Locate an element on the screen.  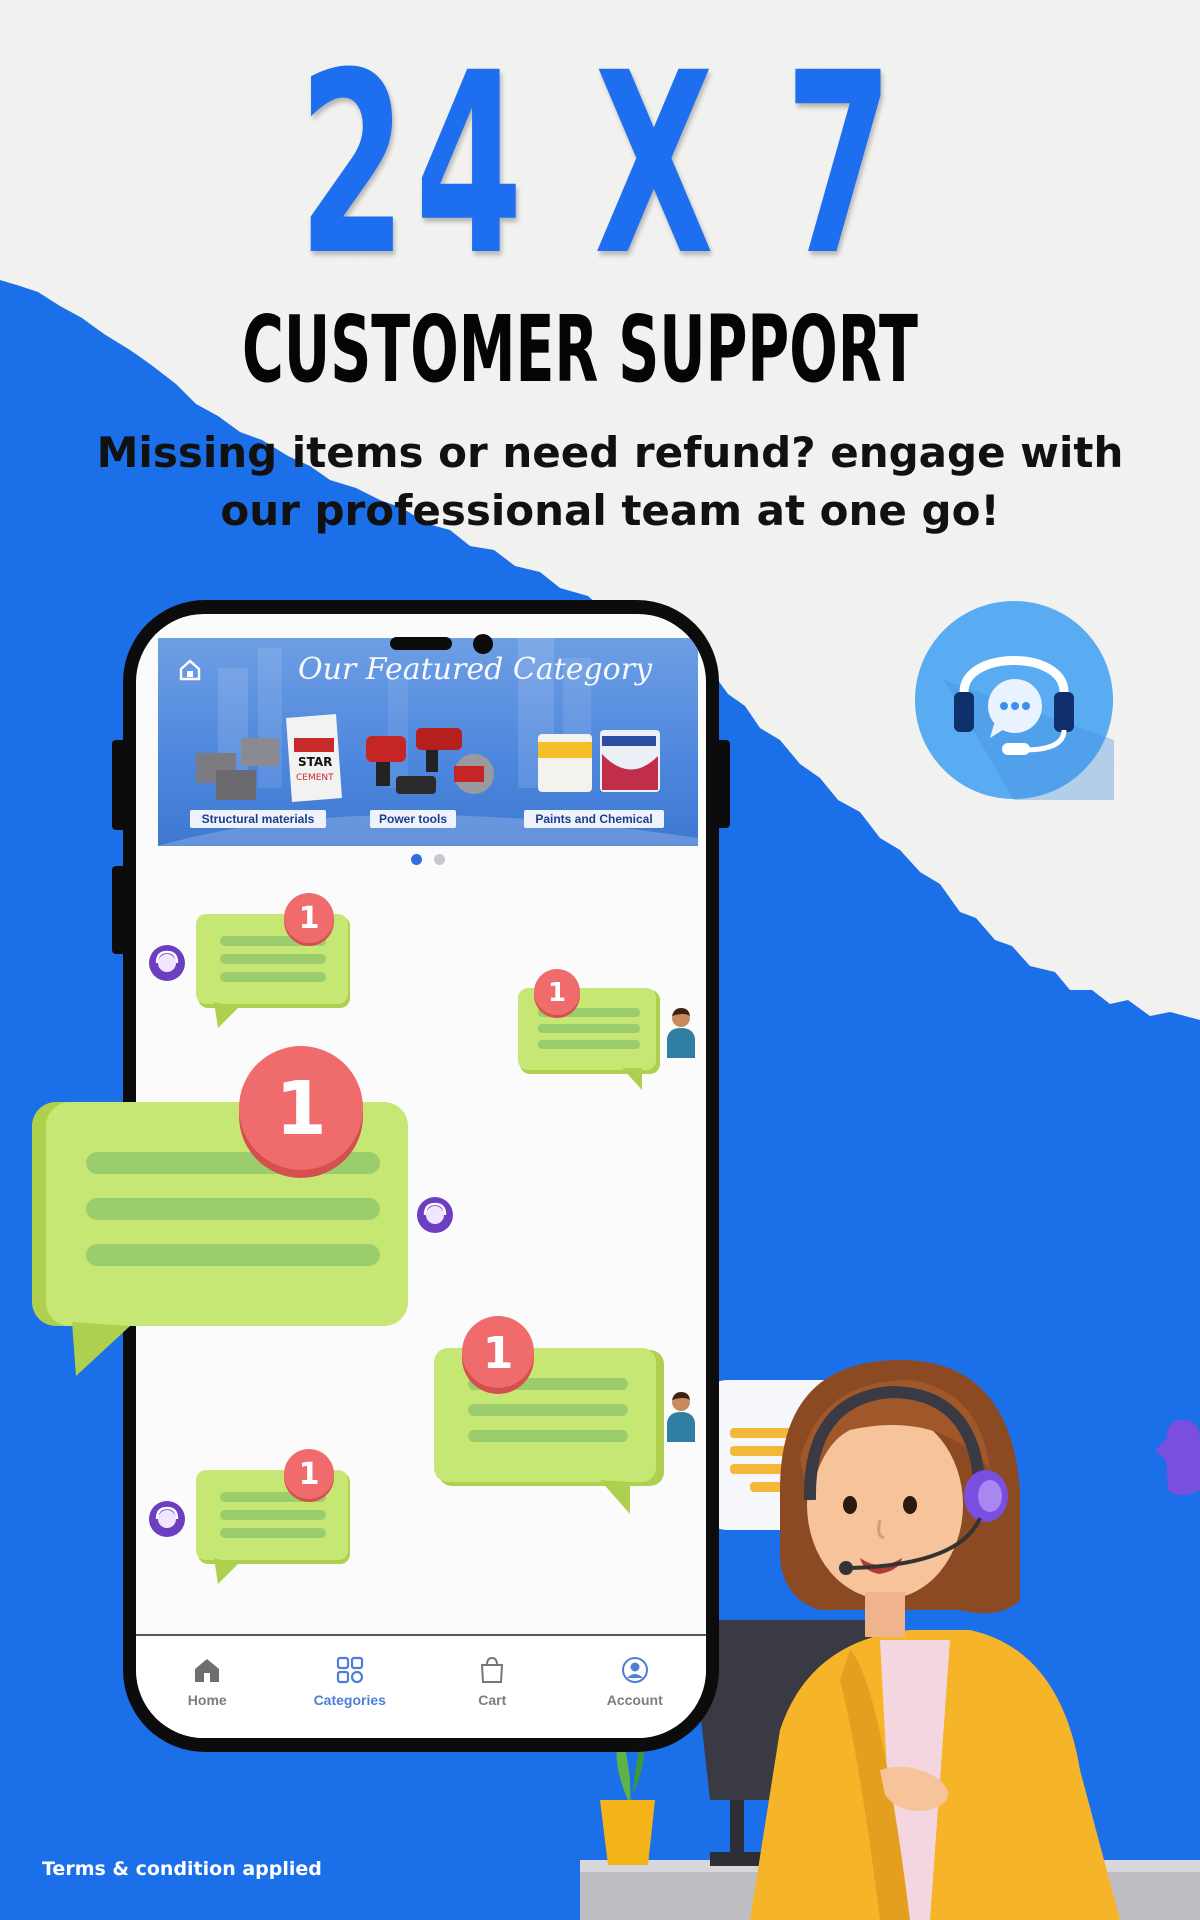
nav-label-categories: Categories is located at coordinates (349, 1700).